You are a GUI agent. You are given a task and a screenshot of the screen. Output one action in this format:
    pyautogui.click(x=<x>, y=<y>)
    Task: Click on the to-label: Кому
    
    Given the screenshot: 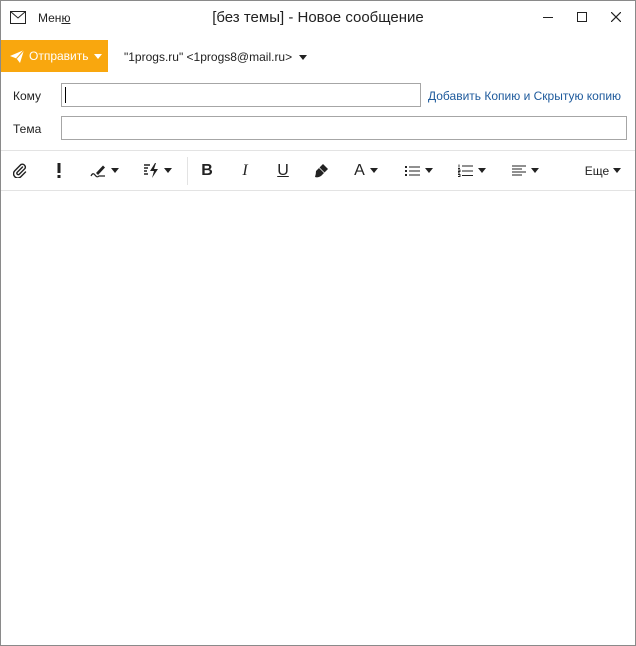 What is the action you would take?
    pyautogui.click(x=27, y=96)
    